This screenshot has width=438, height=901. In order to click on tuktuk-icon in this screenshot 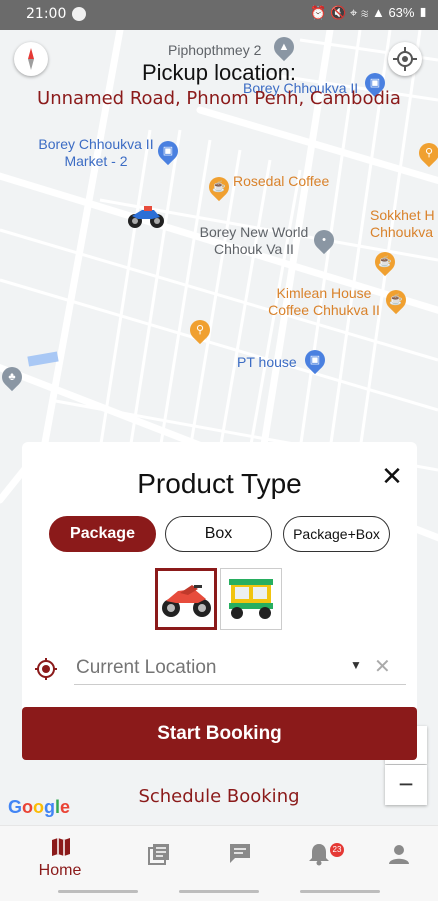, I will do `click(251, 599)`.